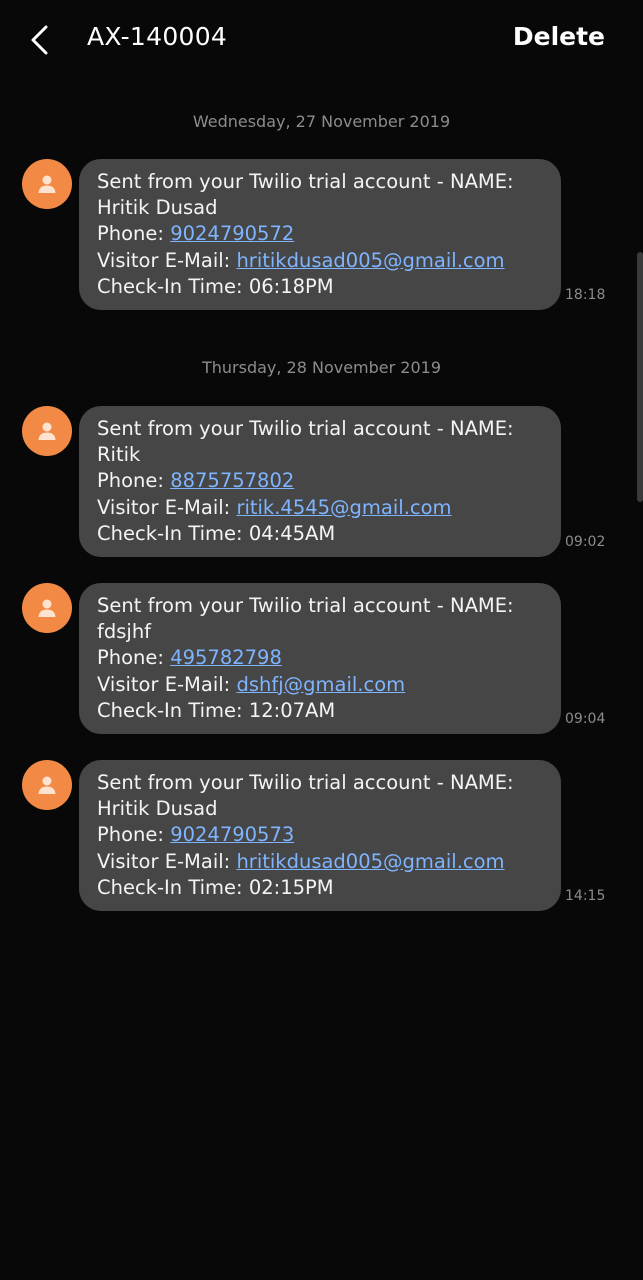 The width and height of the screenshot is (643, 1280). What do you see at coordinates (216, 710) in the screenshot?
I see `checkin-time: Check-In Time: 12:07AM` at bounding box center [216, 710].